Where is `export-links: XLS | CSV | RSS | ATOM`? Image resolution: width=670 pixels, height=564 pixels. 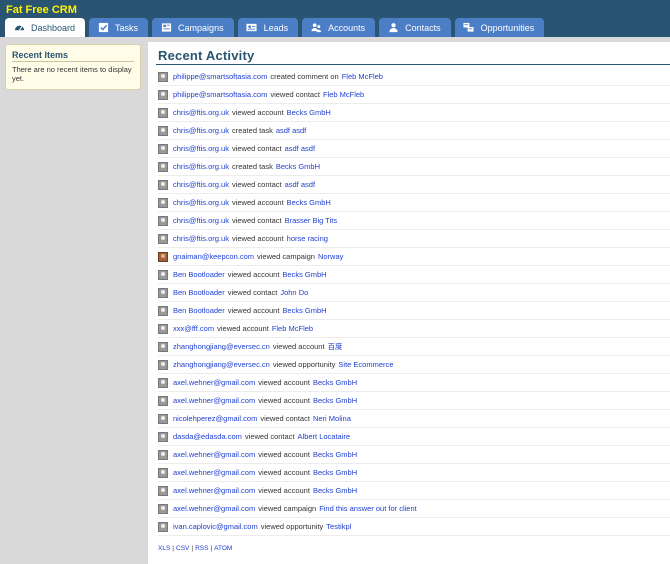
export-links: XLS | CSV | RSS | ATOM is located at coordinates (195, 548).